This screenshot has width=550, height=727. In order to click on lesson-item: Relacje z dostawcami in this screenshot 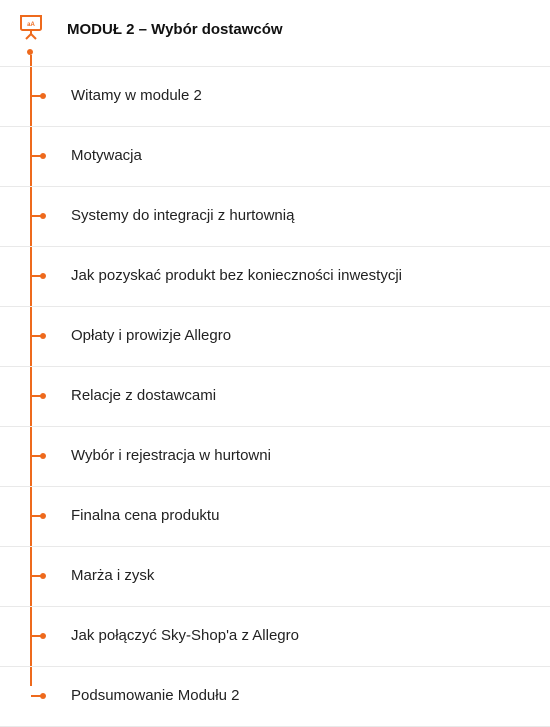, I will do `click(275, 396)`.